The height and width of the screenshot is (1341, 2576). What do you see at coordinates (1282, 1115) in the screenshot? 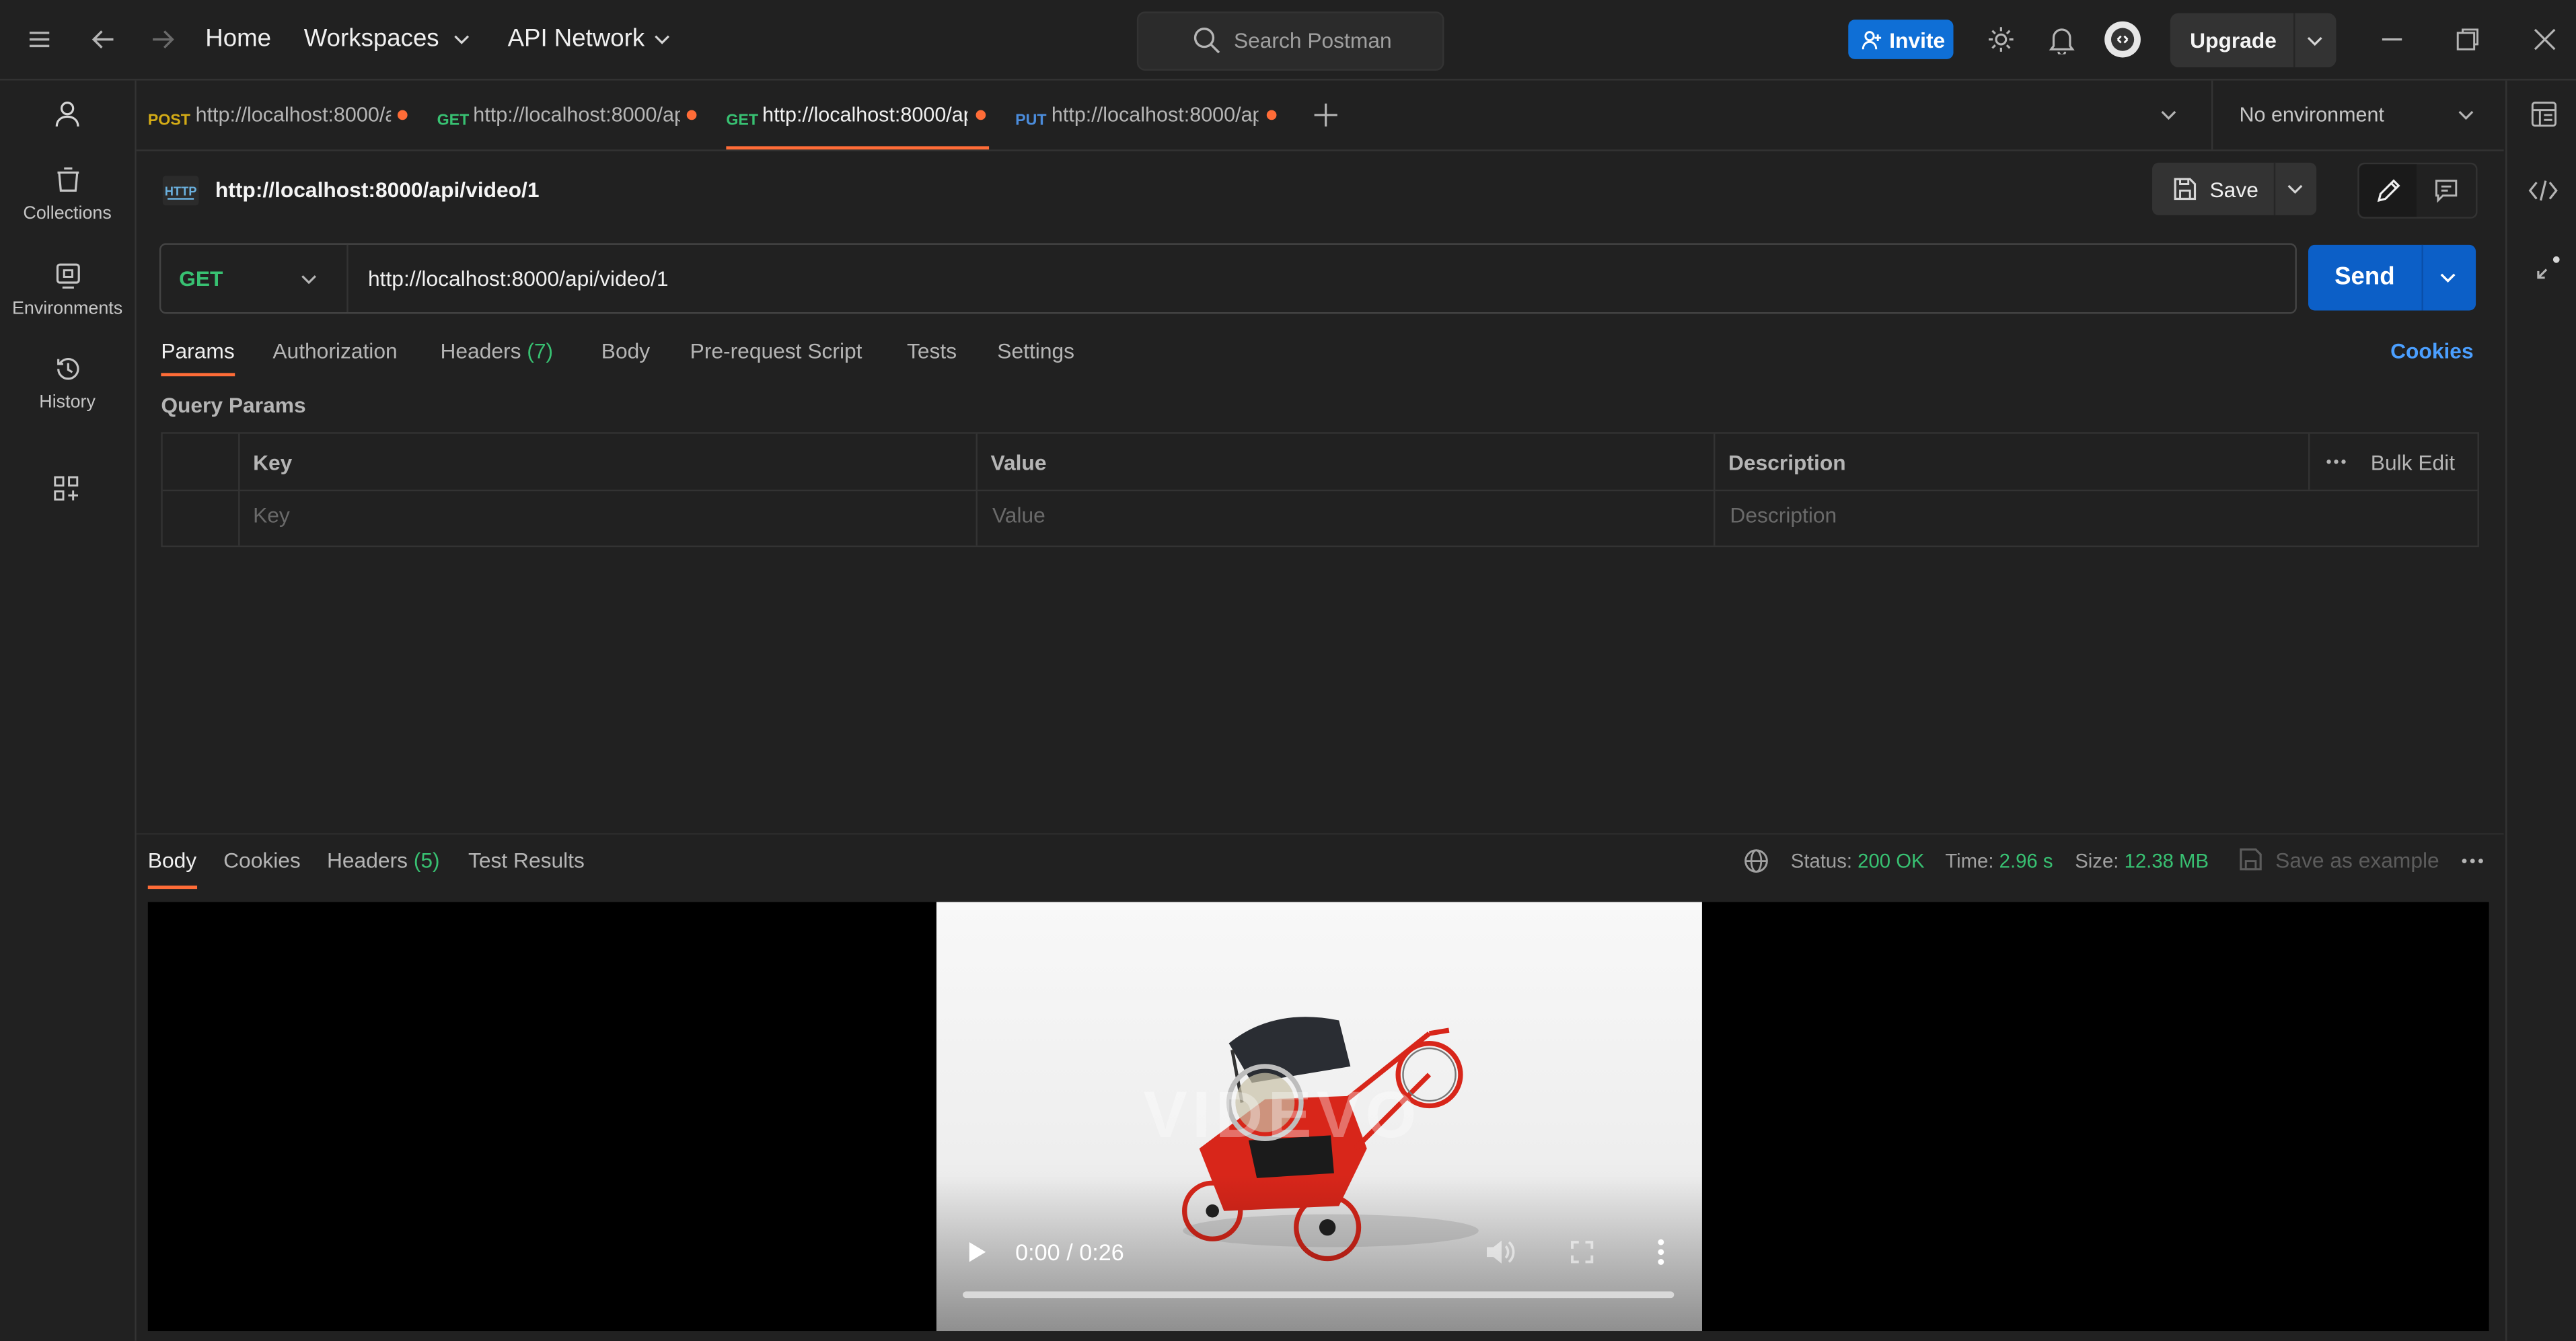
I see `watermark: VIDEVO` at bounding box center [1282, 1115].